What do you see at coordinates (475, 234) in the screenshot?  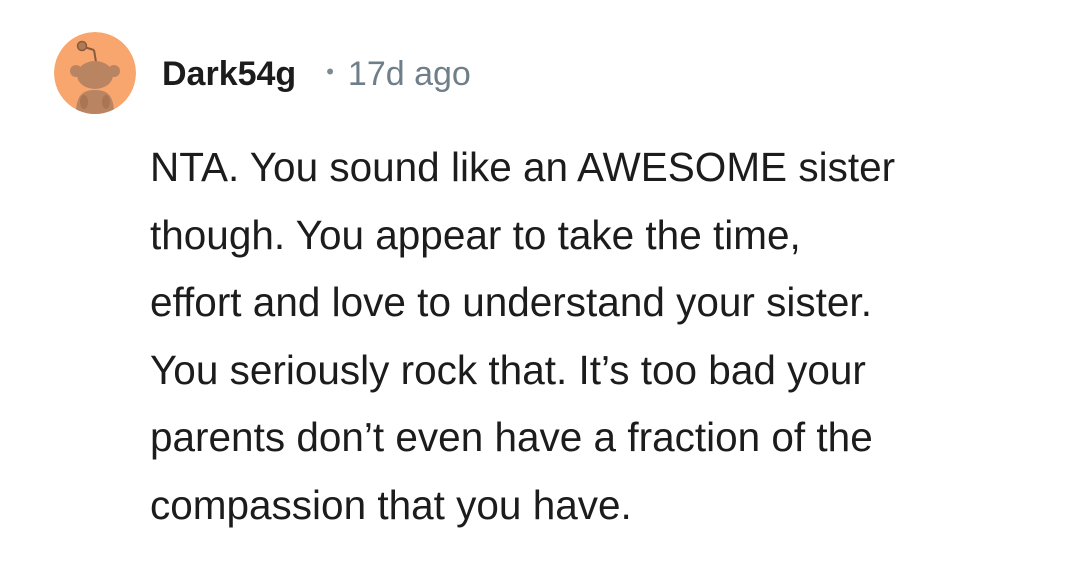 I see `comment-body-line: though. You appear to take the time,` at bounding box center [475, 234].